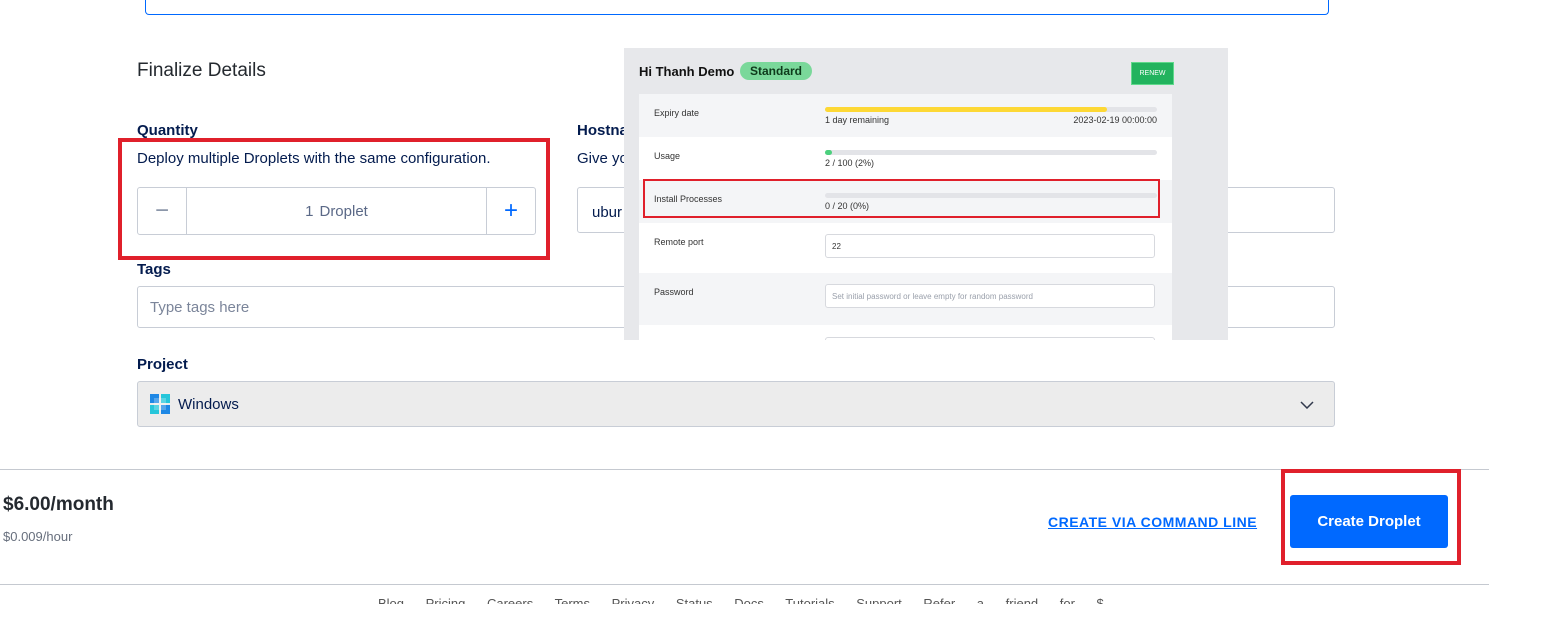  Describe the element at coordinates (901, 198) in the screenshot. I see `highlight-install-processes` at that location.